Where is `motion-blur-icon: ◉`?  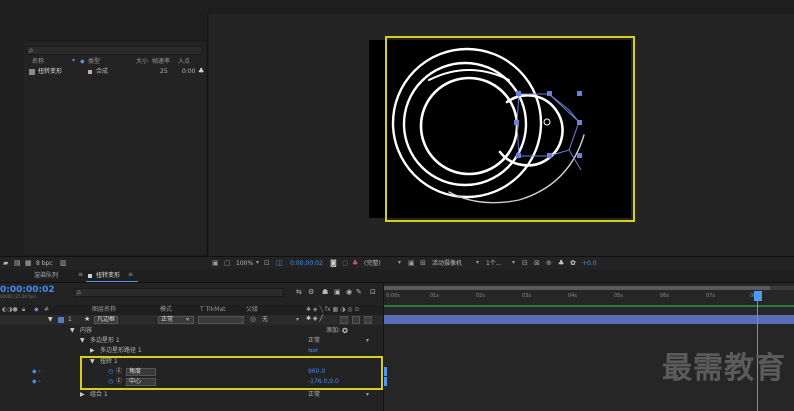
motion-blur-icon: ◉ is located at coordinates (349, 292).